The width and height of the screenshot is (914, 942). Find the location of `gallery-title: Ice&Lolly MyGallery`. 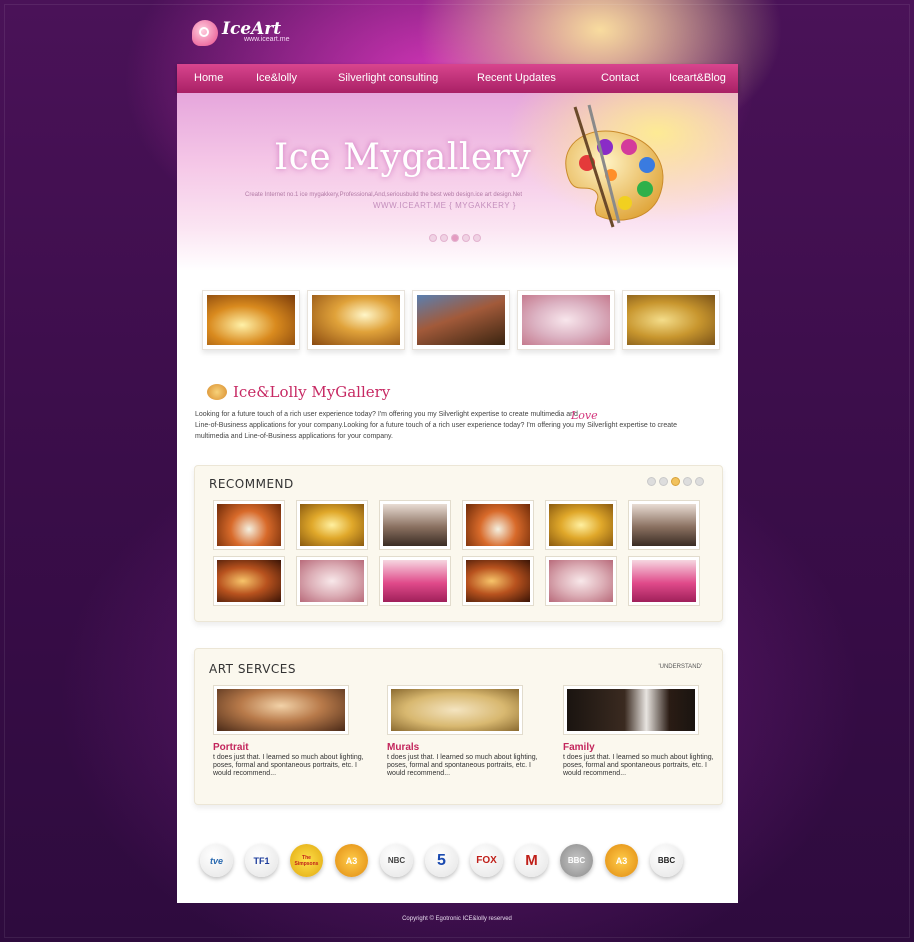

gallery-title: Ice&Lolly MyGallery is located at coordinates (312, 392).